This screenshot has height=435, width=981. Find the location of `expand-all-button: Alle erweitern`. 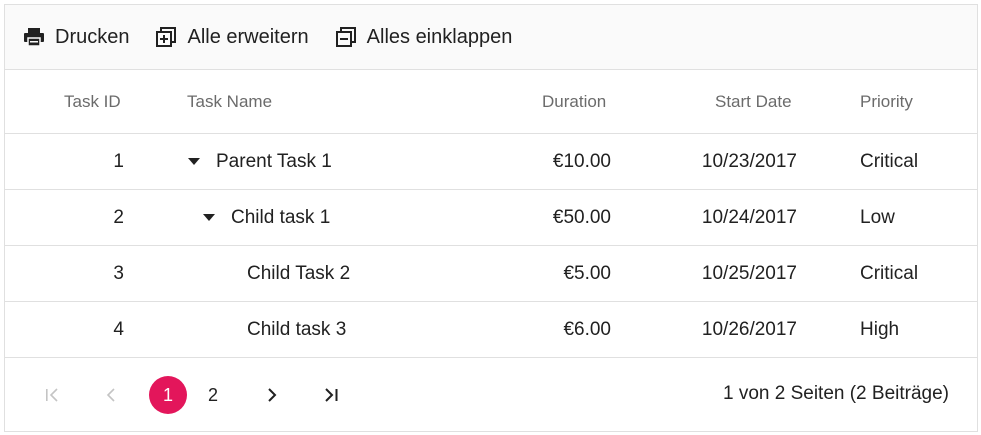

expand-all-button: Alle erweitern is located at coordinates (232, 37).